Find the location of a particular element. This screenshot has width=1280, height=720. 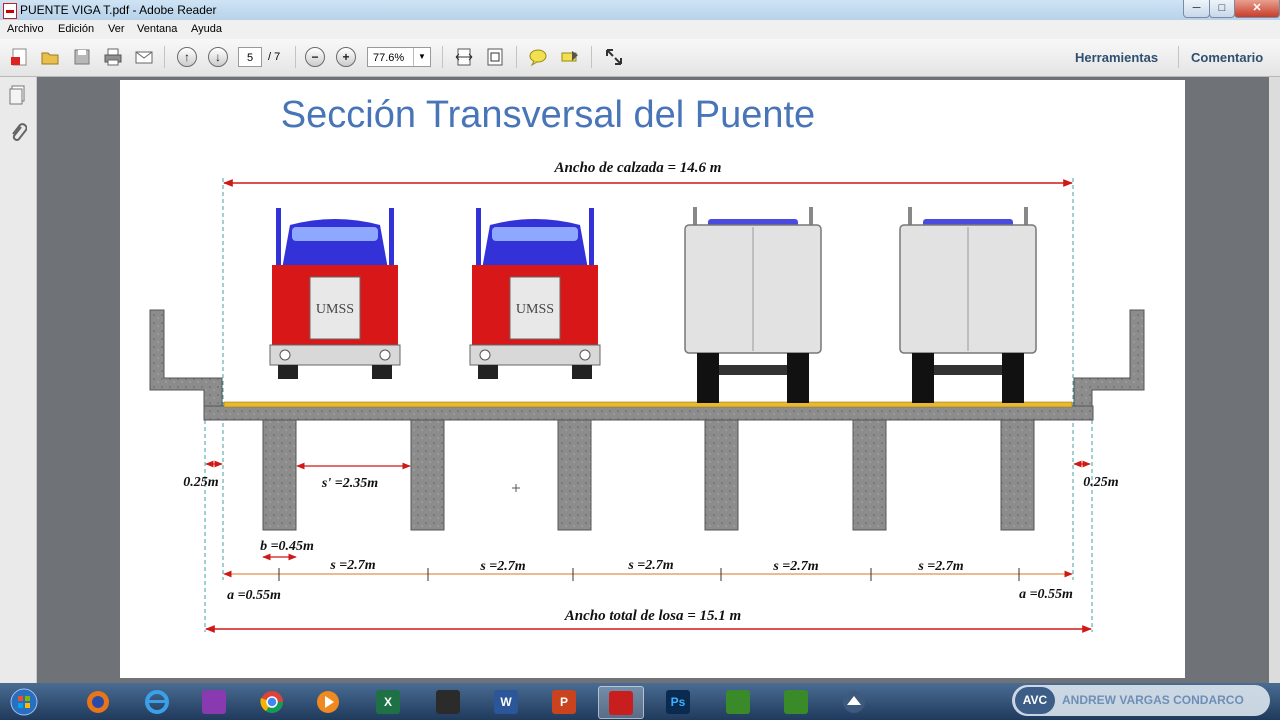

start-button is located at coordinates (24, 701).